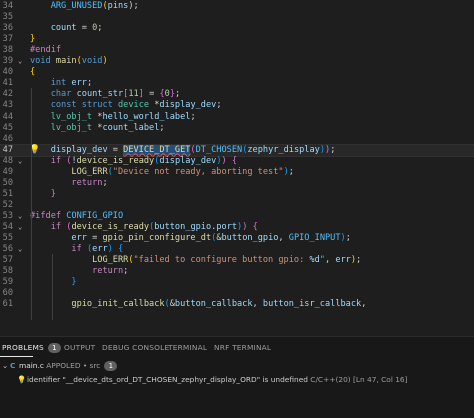 This screenshot has height=418, width=474. Describe the element at coordinates (22, 379) in the screenshot. I see `lightbulb-icon: 💡` at that location.